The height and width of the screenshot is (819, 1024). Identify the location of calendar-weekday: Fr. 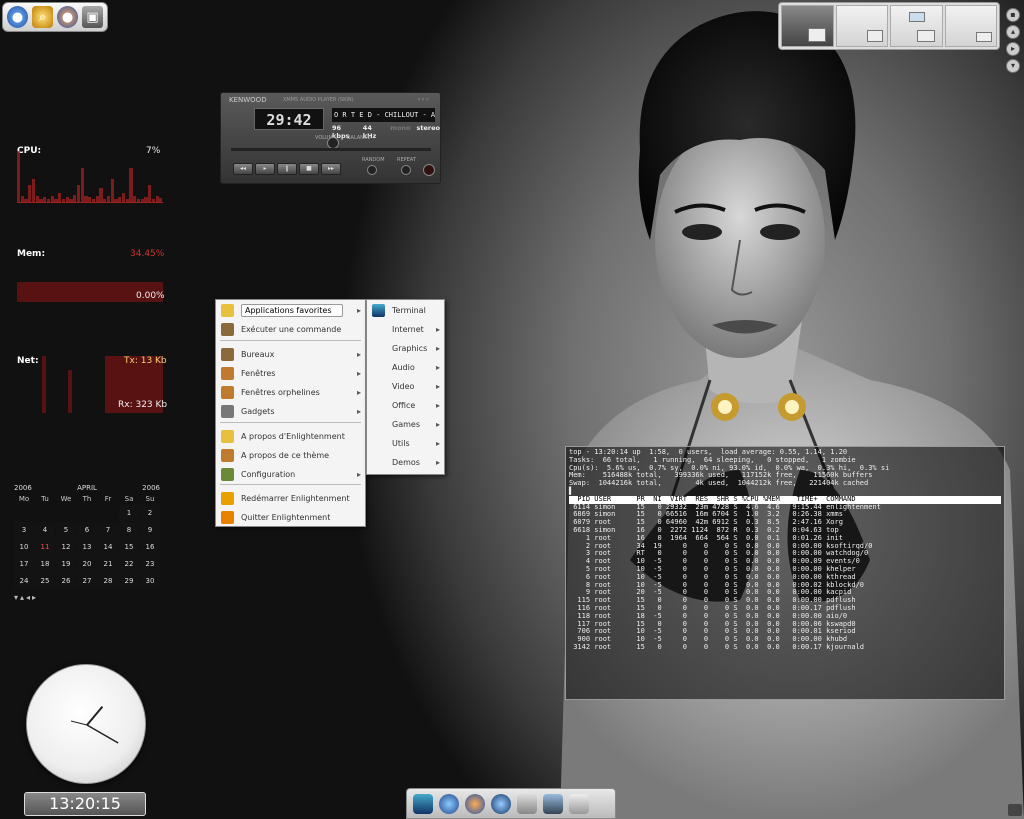
(108, 499).